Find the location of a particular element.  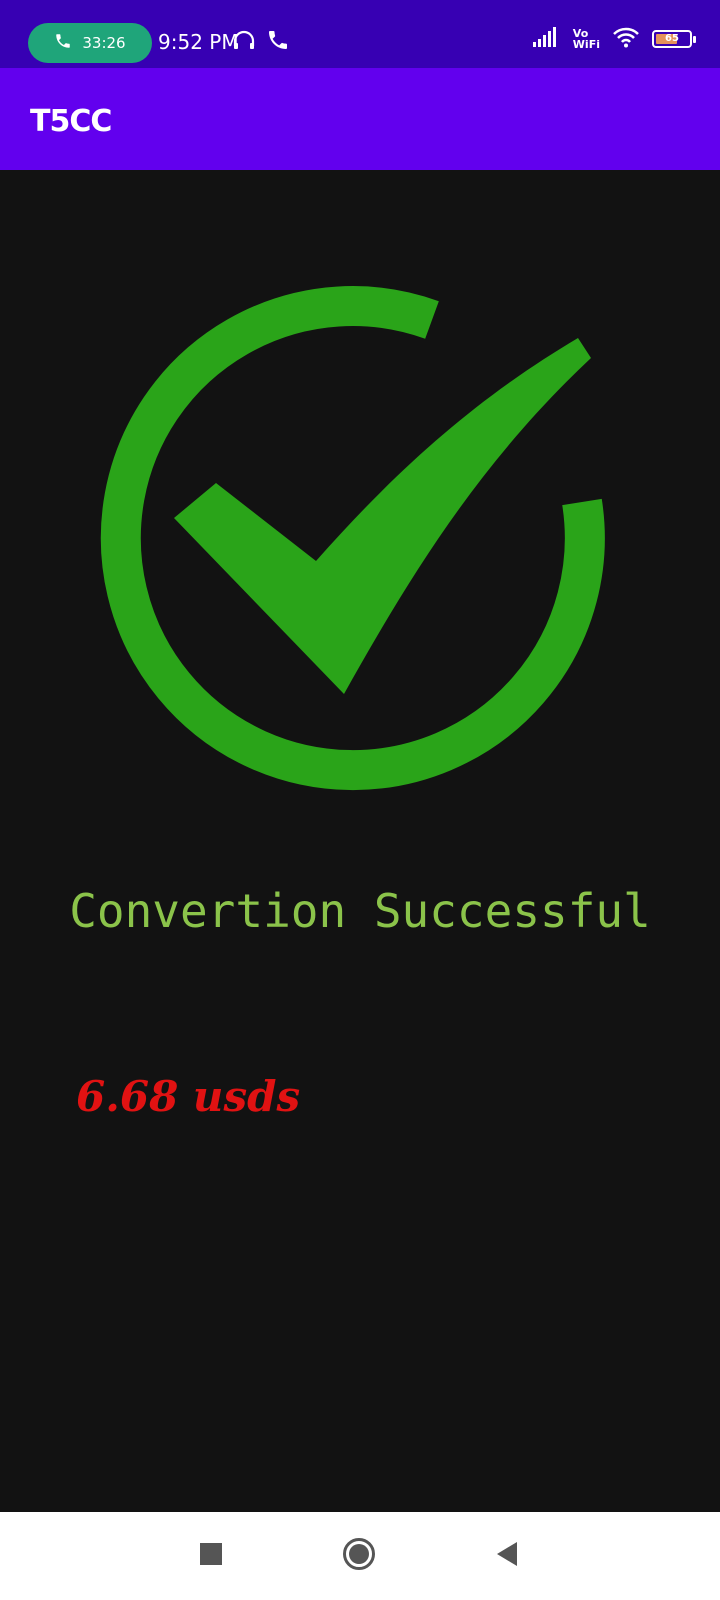

vowifi-bottom-label: WiFi is located at coordinates (586, 44).